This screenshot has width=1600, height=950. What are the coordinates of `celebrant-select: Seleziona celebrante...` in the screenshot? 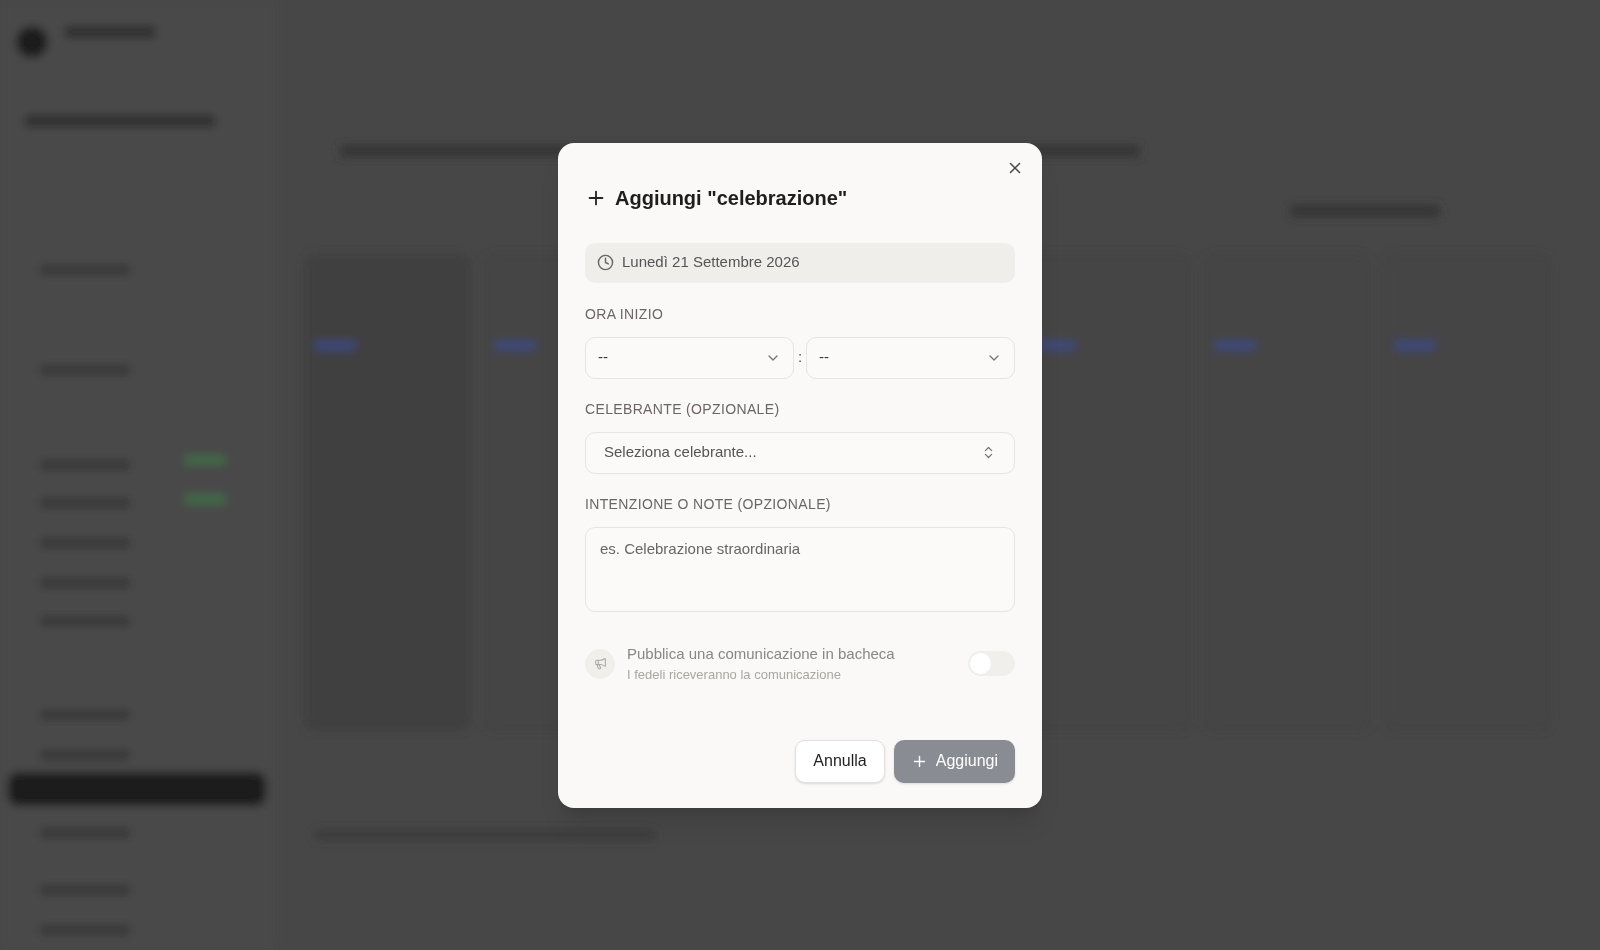 It's located at (800, 452).